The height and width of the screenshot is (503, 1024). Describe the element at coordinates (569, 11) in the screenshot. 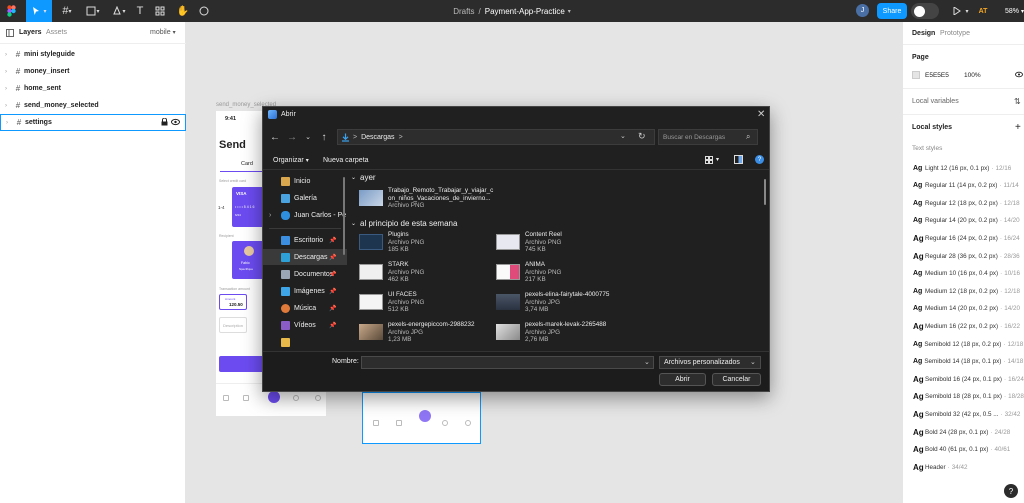

I see `chevron-down-icon: ▾` at that location.